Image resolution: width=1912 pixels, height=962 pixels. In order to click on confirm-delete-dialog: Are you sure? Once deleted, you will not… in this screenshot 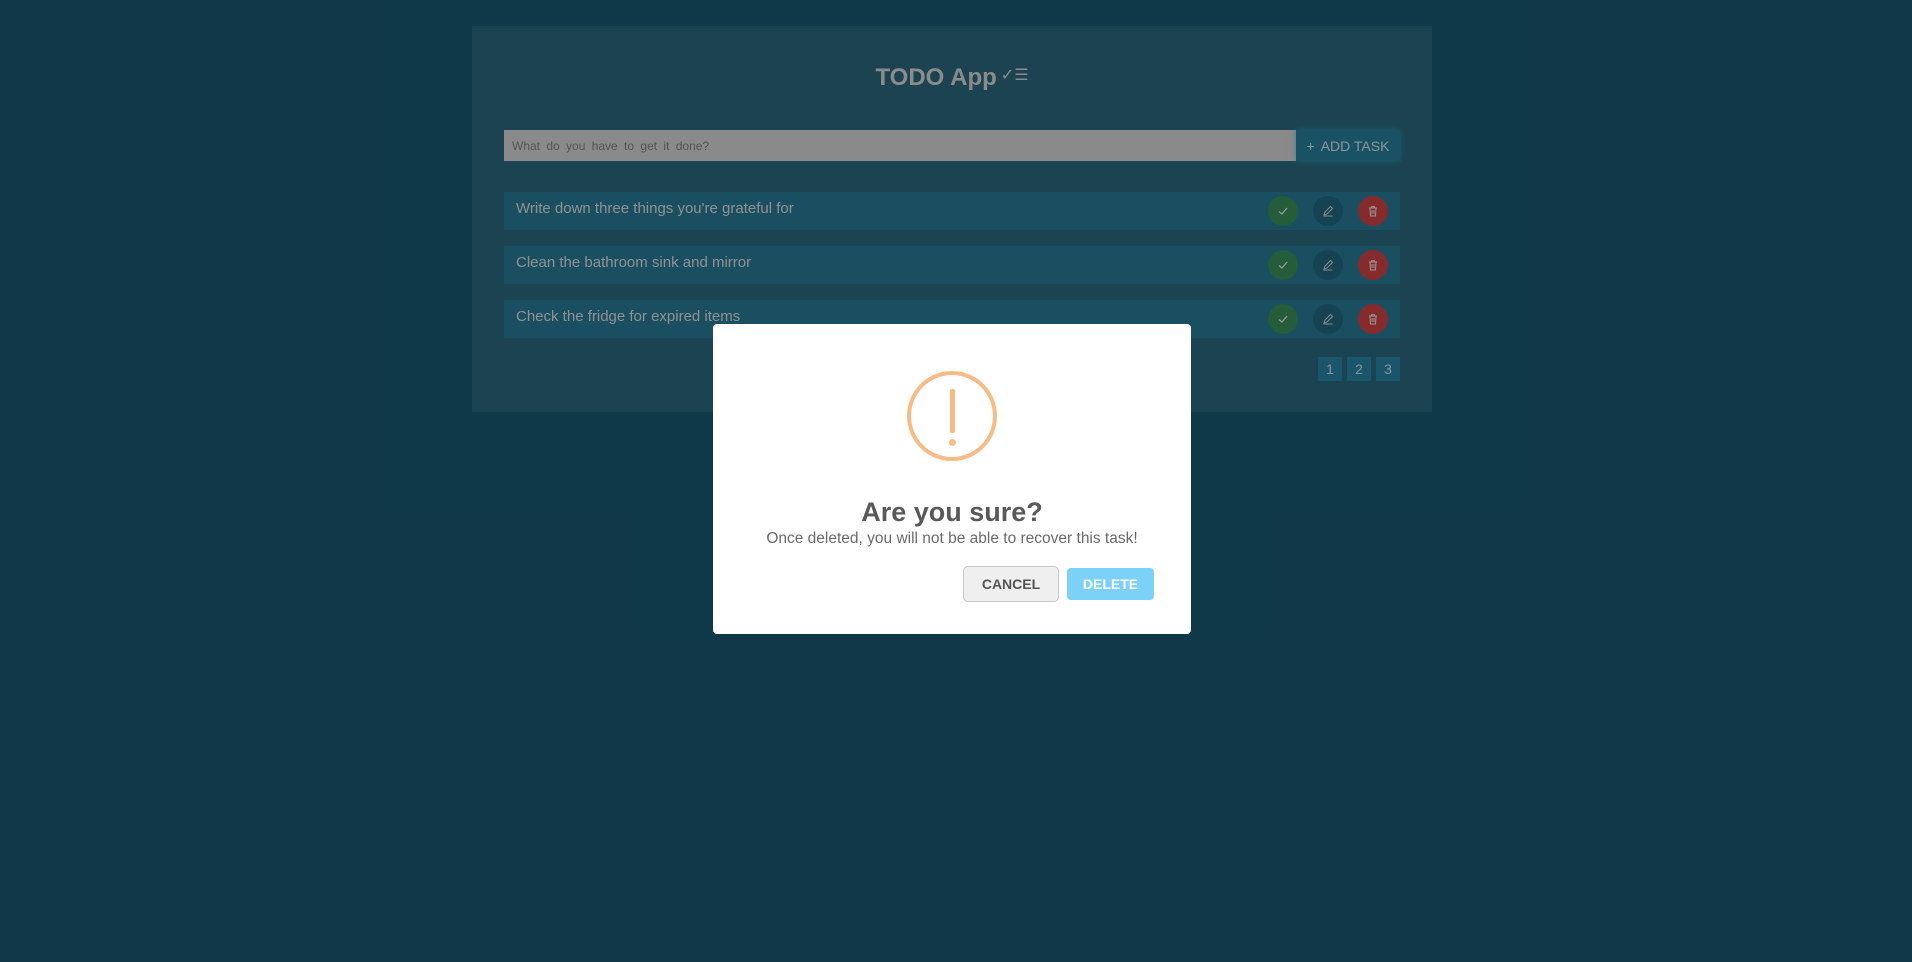, I will do `click(952, 479)`.